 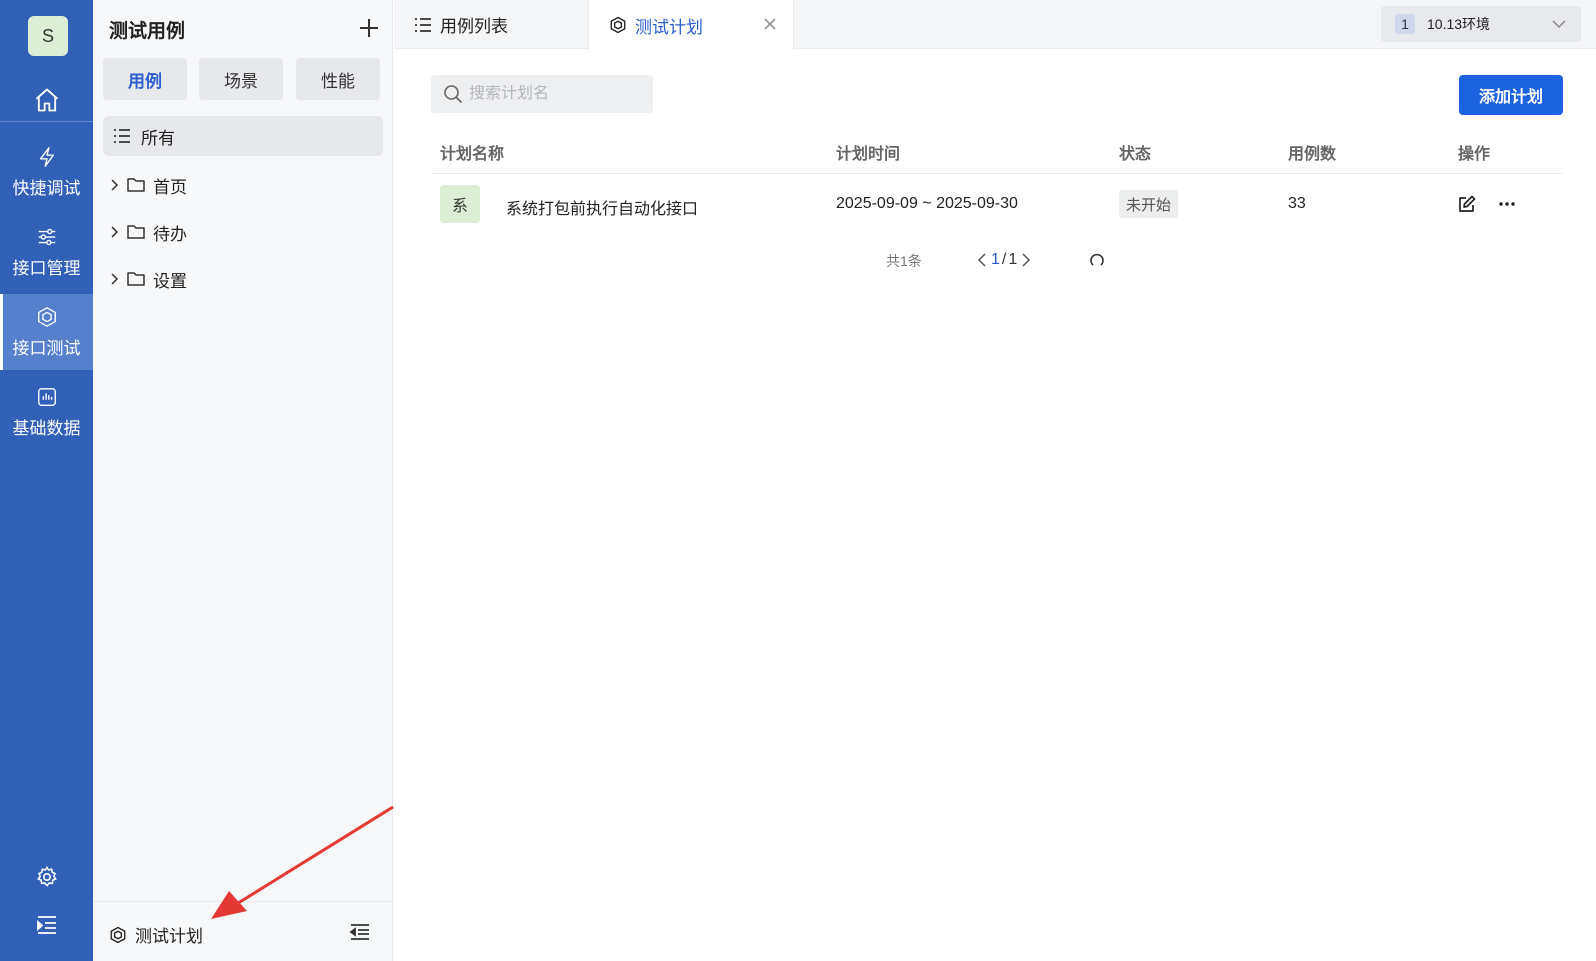 I want to click on tab-case-list: 用例列表, so click(x=490, y=24).